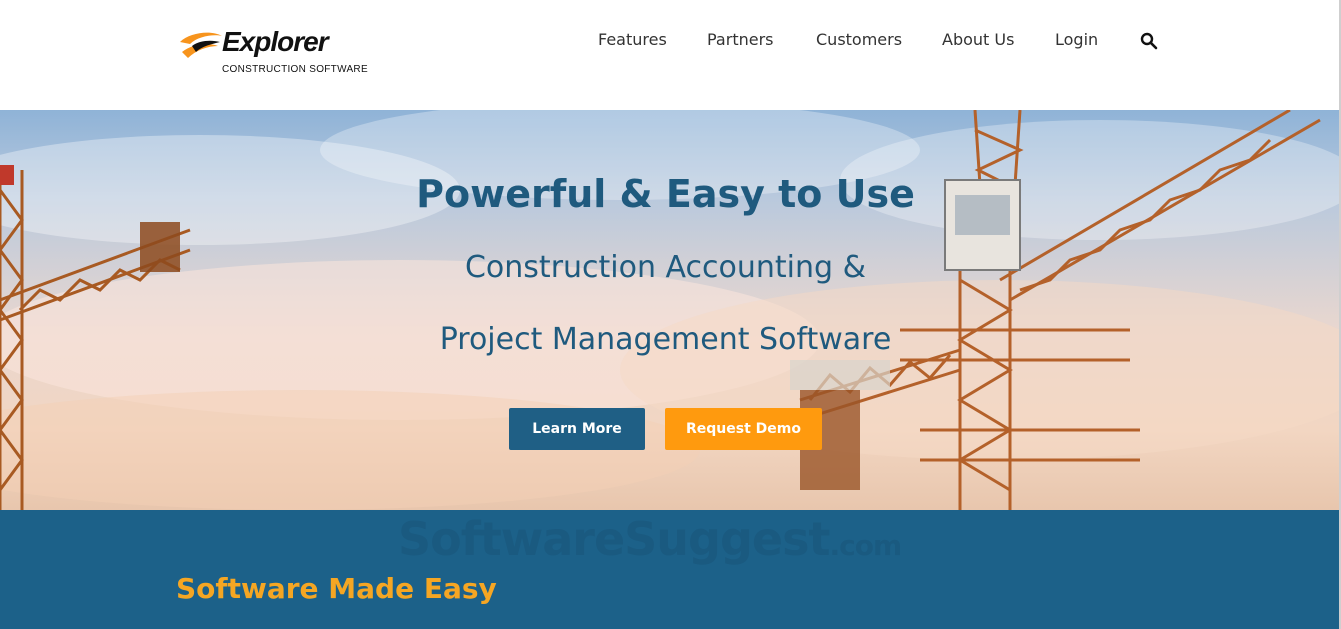 This screenshot has width=1341, height=629. Describe the element at coordinates (665, 339) in the screenshot. I see `hero-subtitle-line2: Project Management Software` at that location.